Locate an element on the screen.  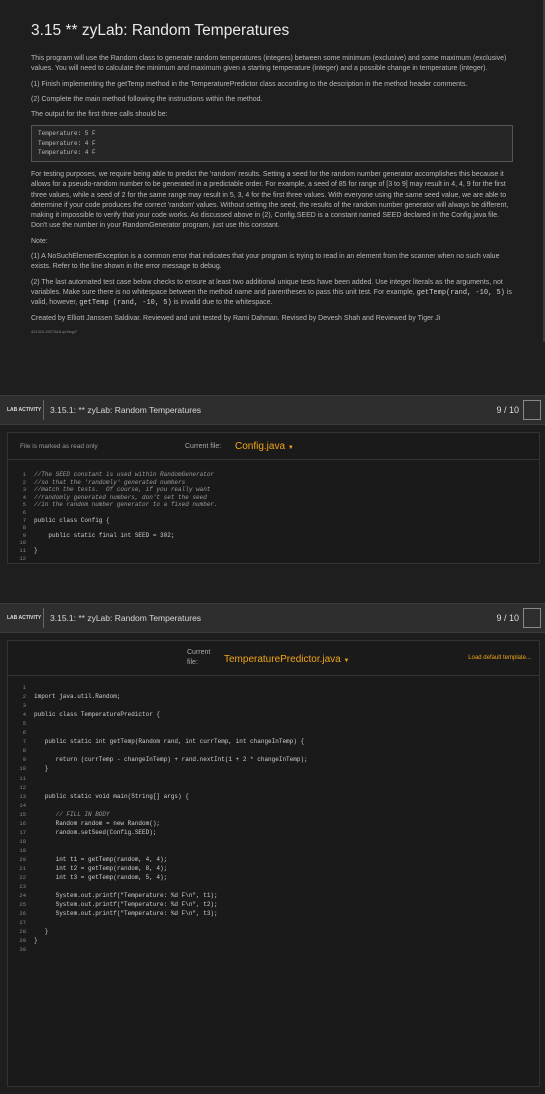
code-line: 18 is located at coordinates (271, 842).